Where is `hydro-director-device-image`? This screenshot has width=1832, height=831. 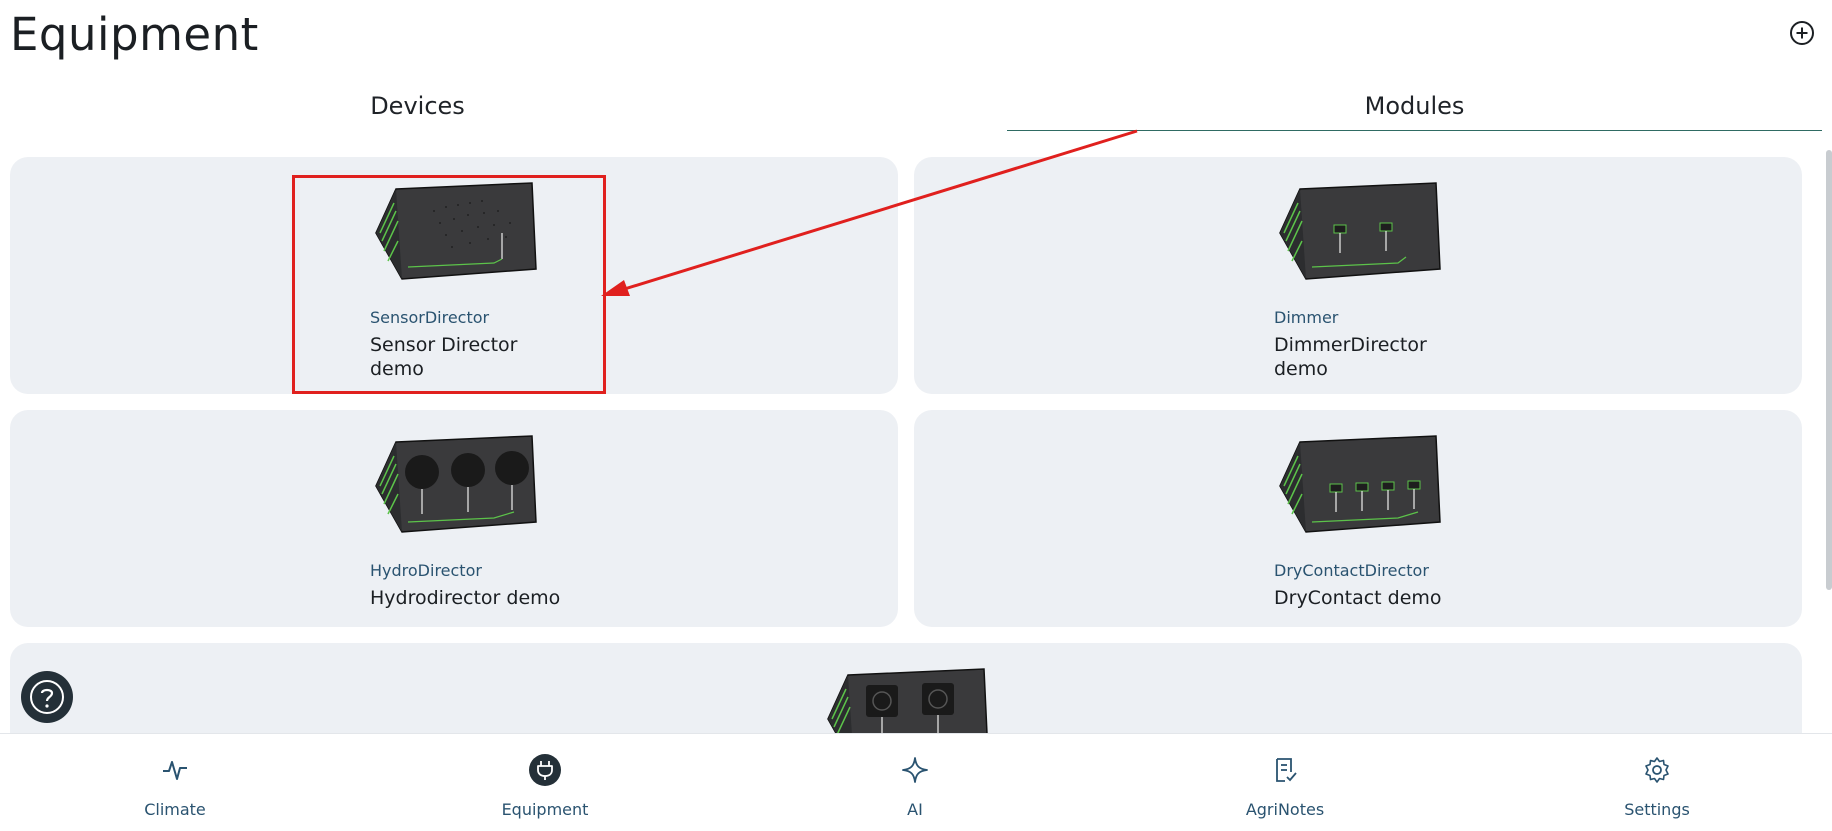
hydro-director-device-image is located at coordinates (456, 484).